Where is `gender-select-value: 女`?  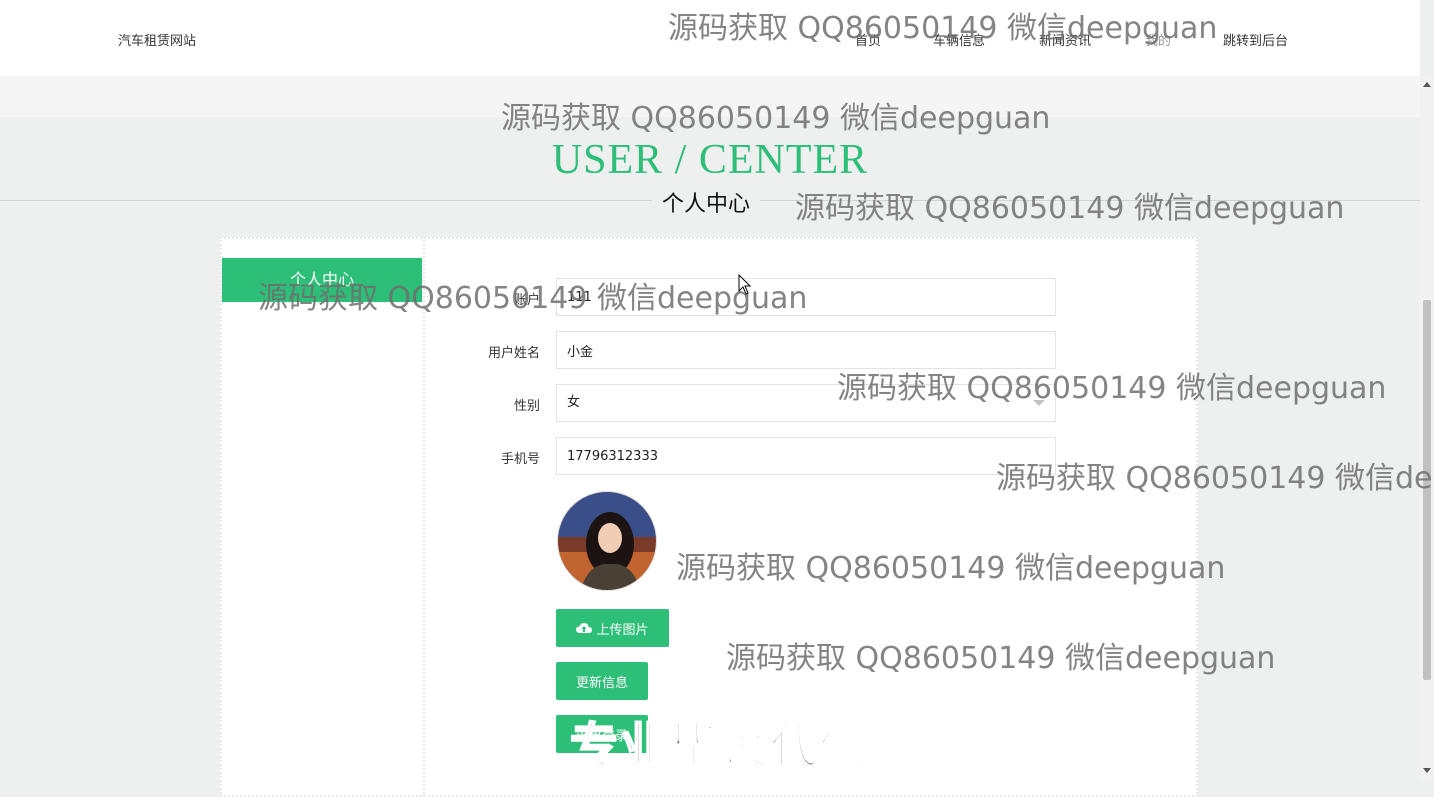 gender-select-value: 女 is located at coordinates (574, 402).